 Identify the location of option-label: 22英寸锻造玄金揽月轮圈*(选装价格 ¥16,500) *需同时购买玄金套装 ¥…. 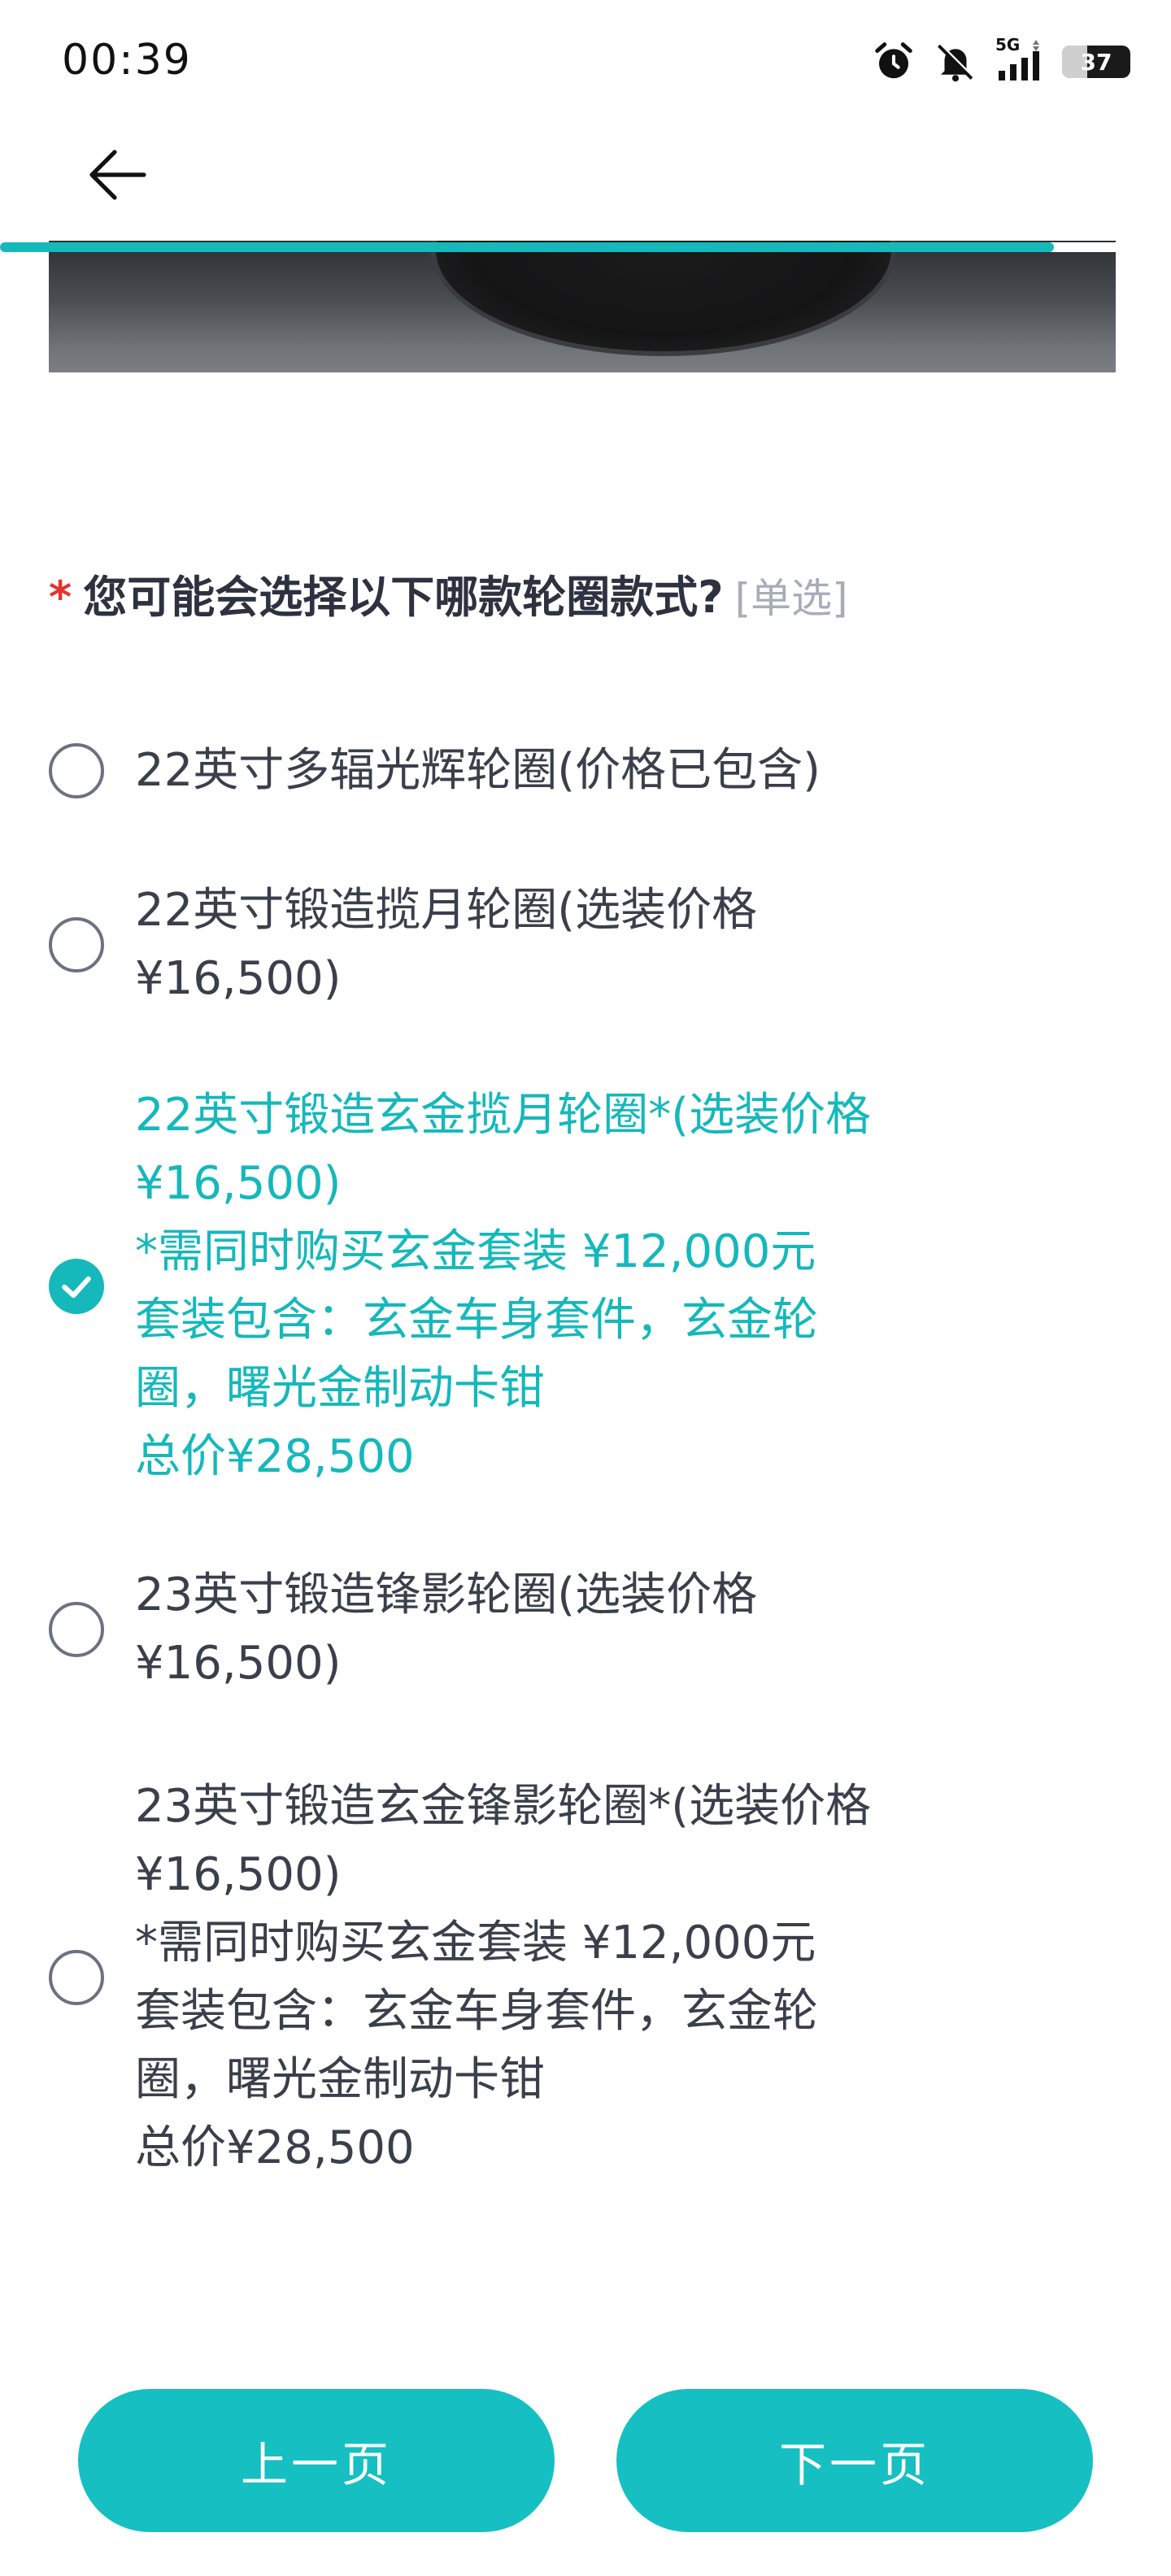
(503, 1286).